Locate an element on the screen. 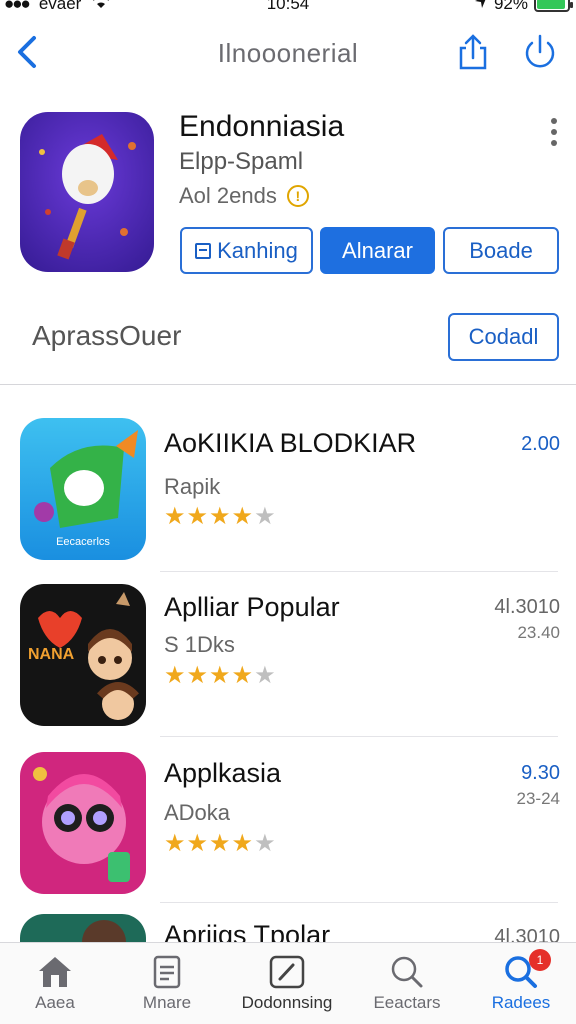 The width and height of the screenshot is (576, 1024). featured-app-name: Endonniasia is located at coordinates (262, 126).